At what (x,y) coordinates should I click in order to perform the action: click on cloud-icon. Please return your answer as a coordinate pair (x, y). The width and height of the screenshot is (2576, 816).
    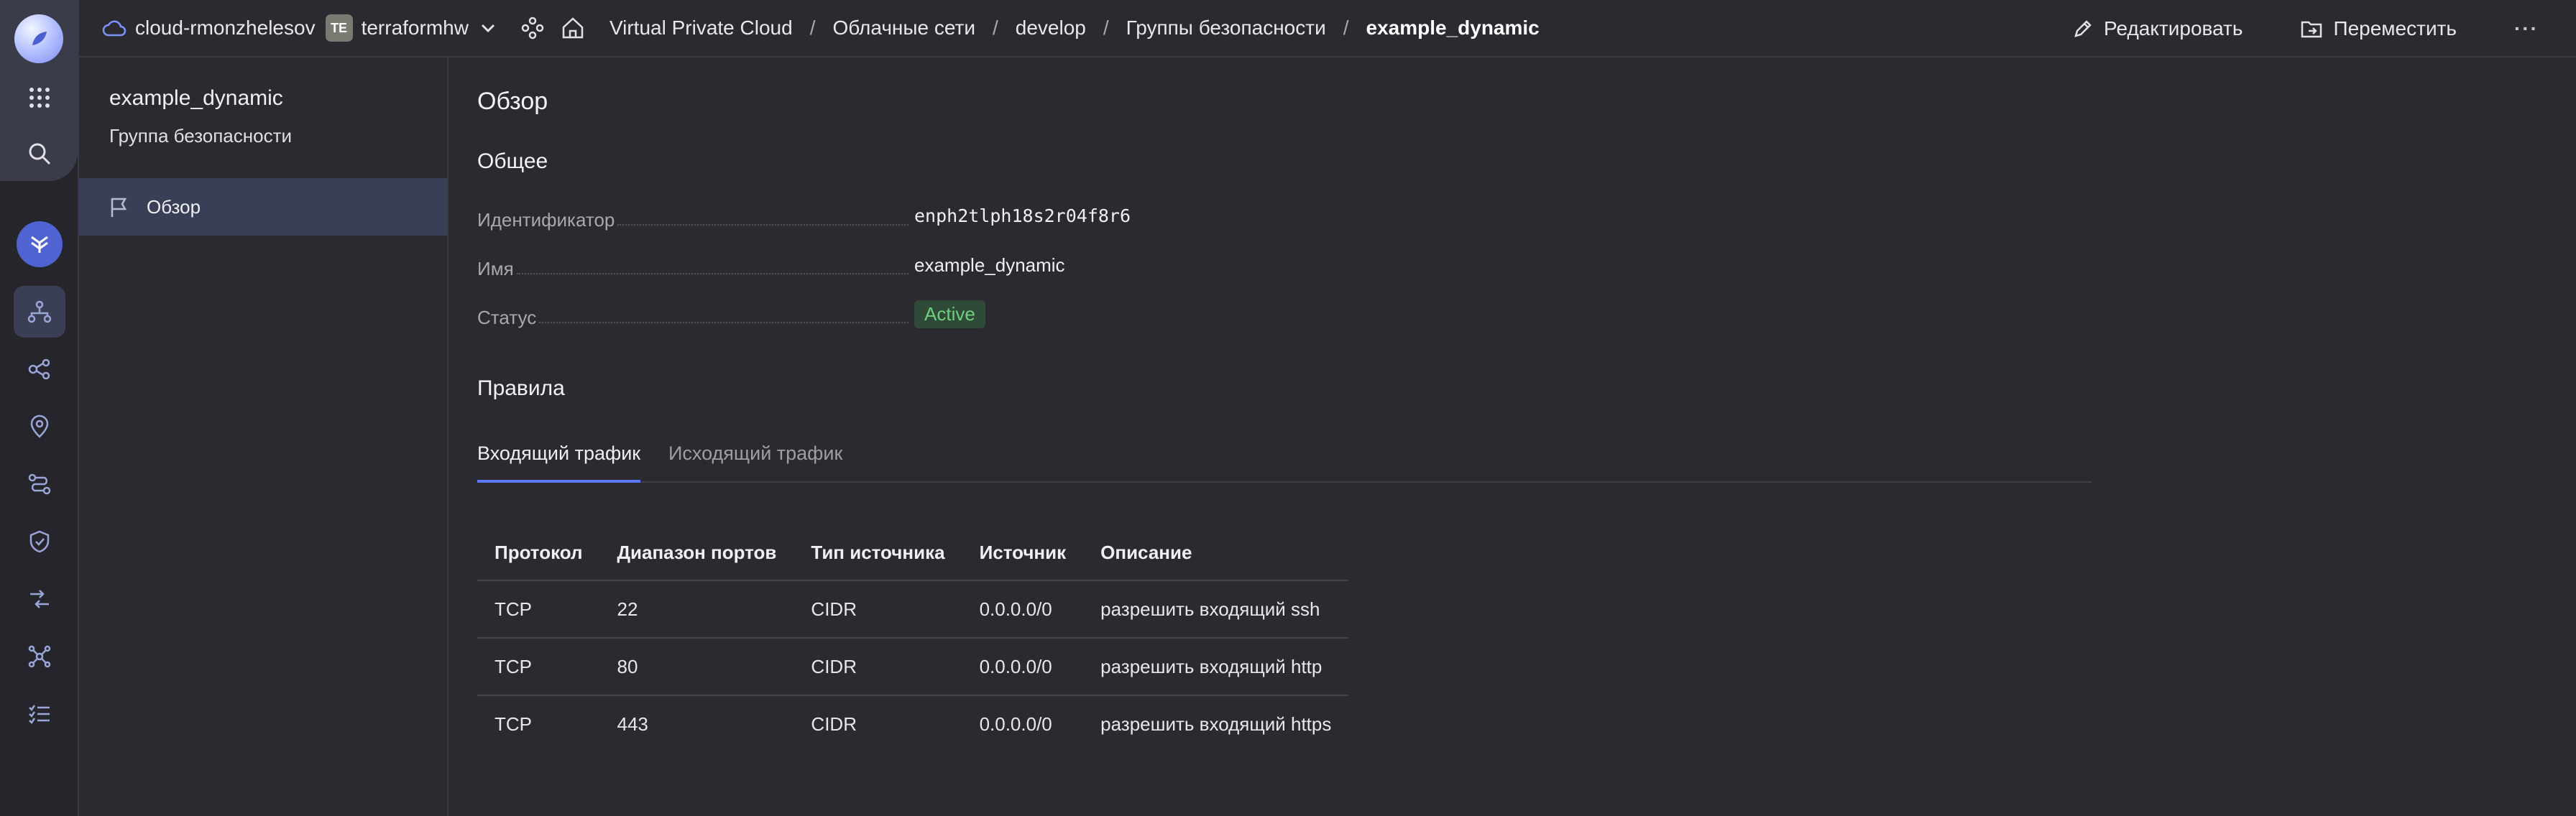
    Looking at the image, I should click on (114, 28).